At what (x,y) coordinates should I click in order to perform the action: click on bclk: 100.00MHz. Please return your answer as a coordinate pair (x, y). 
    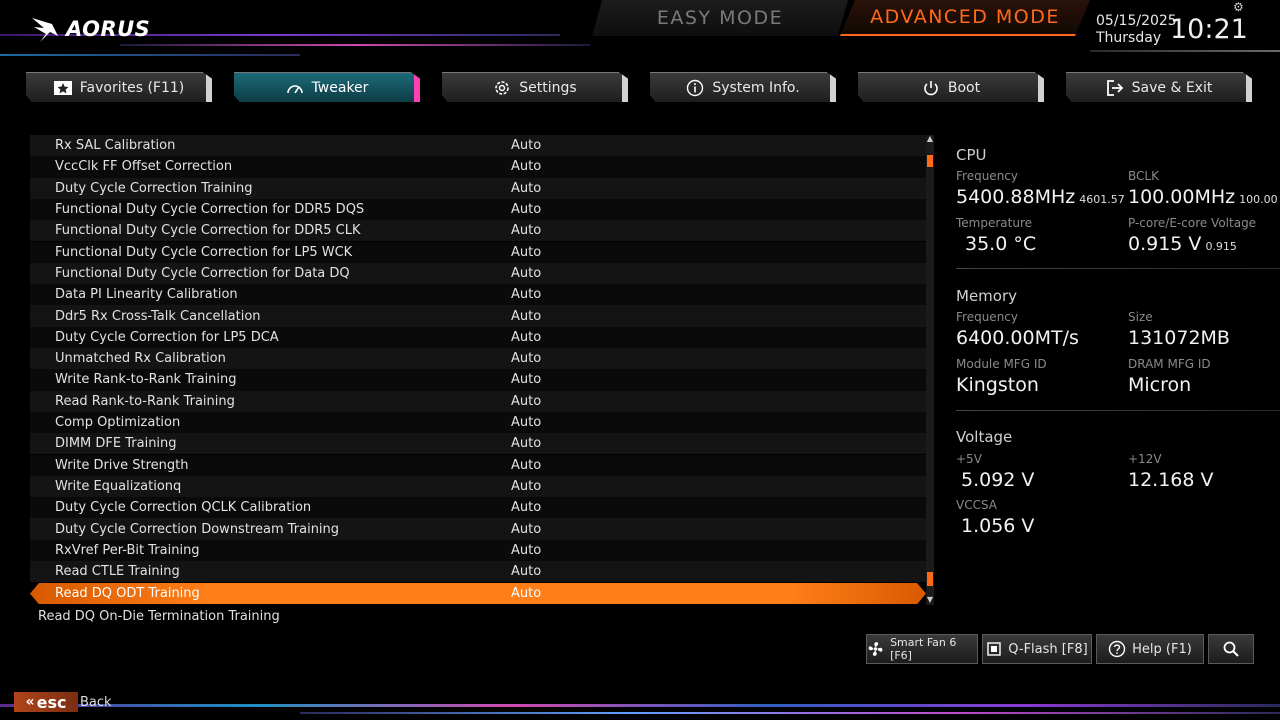
    Looking at the image, I should click on (1182, 197).